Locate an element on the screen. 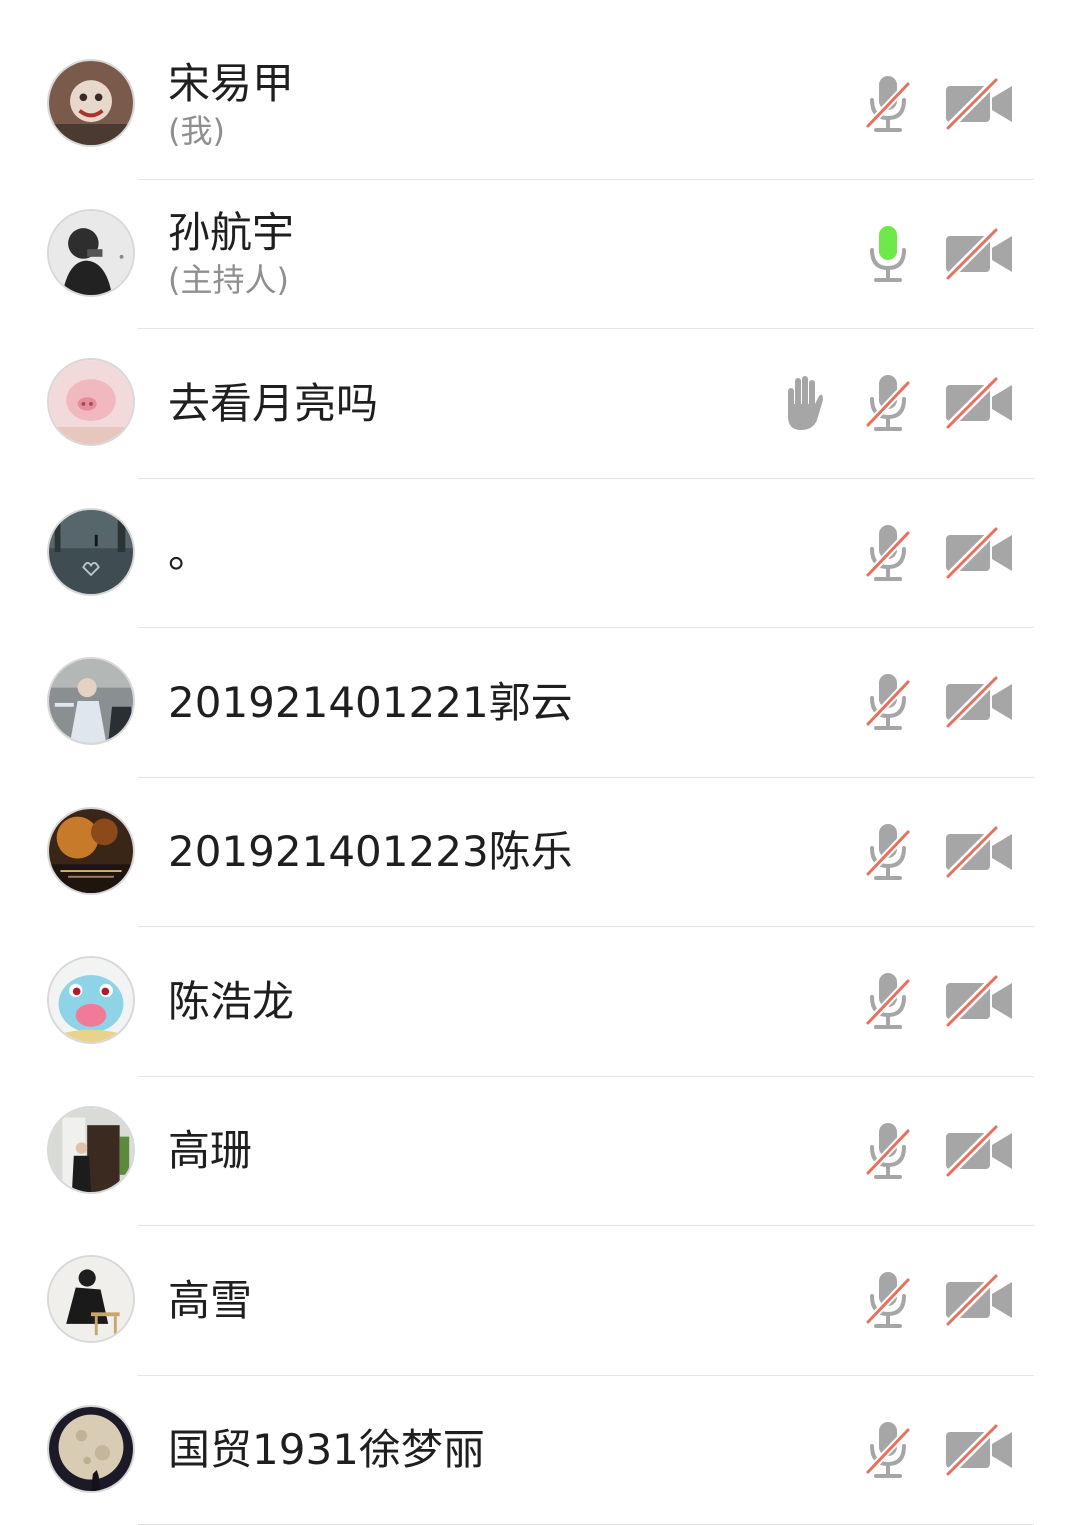 The width and height of the screenshot is (1079, 1525). participant-name-block: 201921401221郭云 is located at coordinates (370, 702).